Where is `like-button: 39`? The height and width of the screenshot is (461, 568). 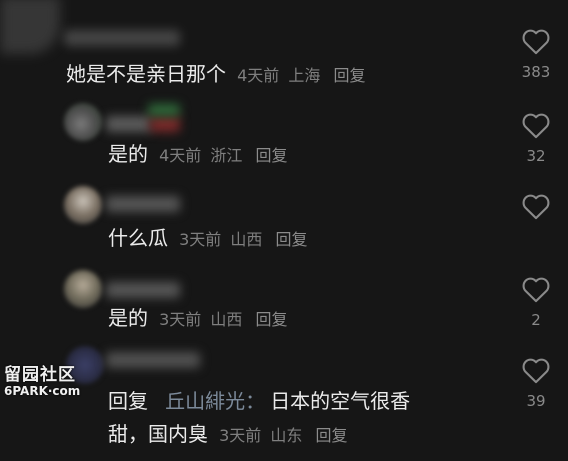 like-button: 39 is located at coordinates (536, 383).